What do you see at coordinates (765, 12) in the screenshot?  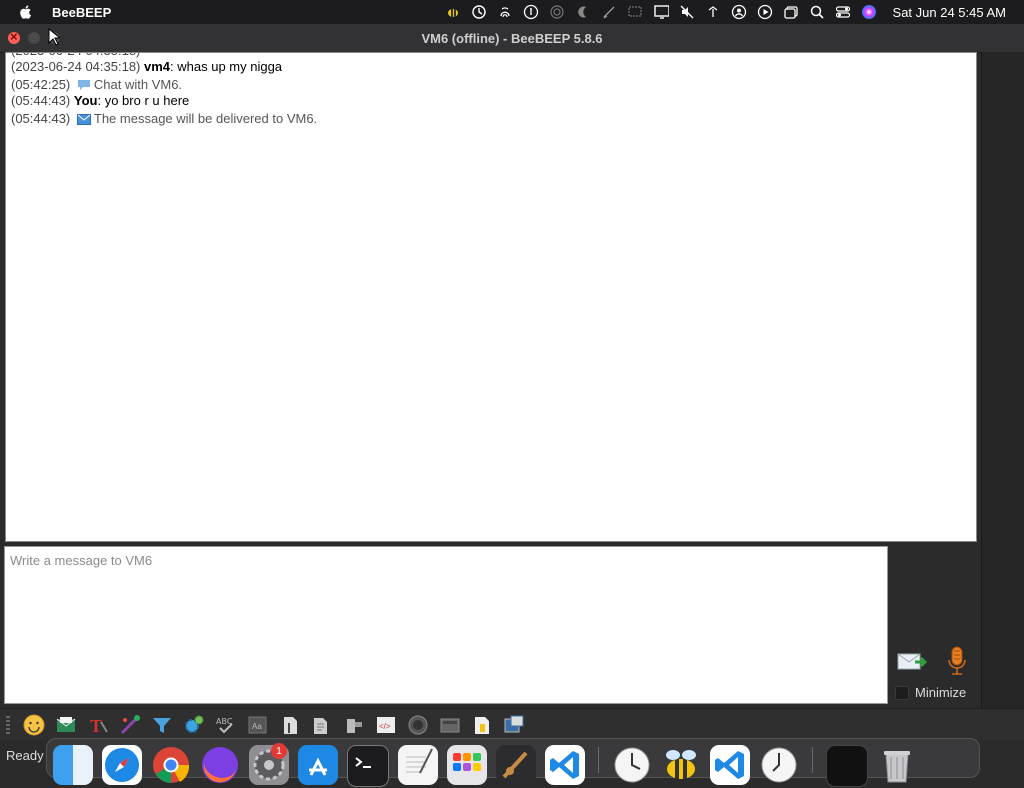 I see `play-icon` at bounding box center [765, 12].